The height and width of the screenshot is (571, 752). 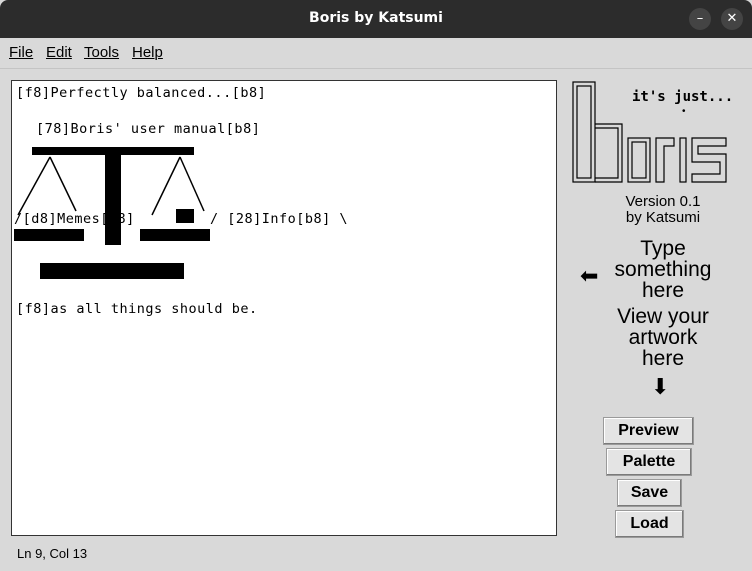 What do you see at coordinates (649, 462) in the screenshot?
I see `palette-button: Palette` at bounding box center [649, 462].